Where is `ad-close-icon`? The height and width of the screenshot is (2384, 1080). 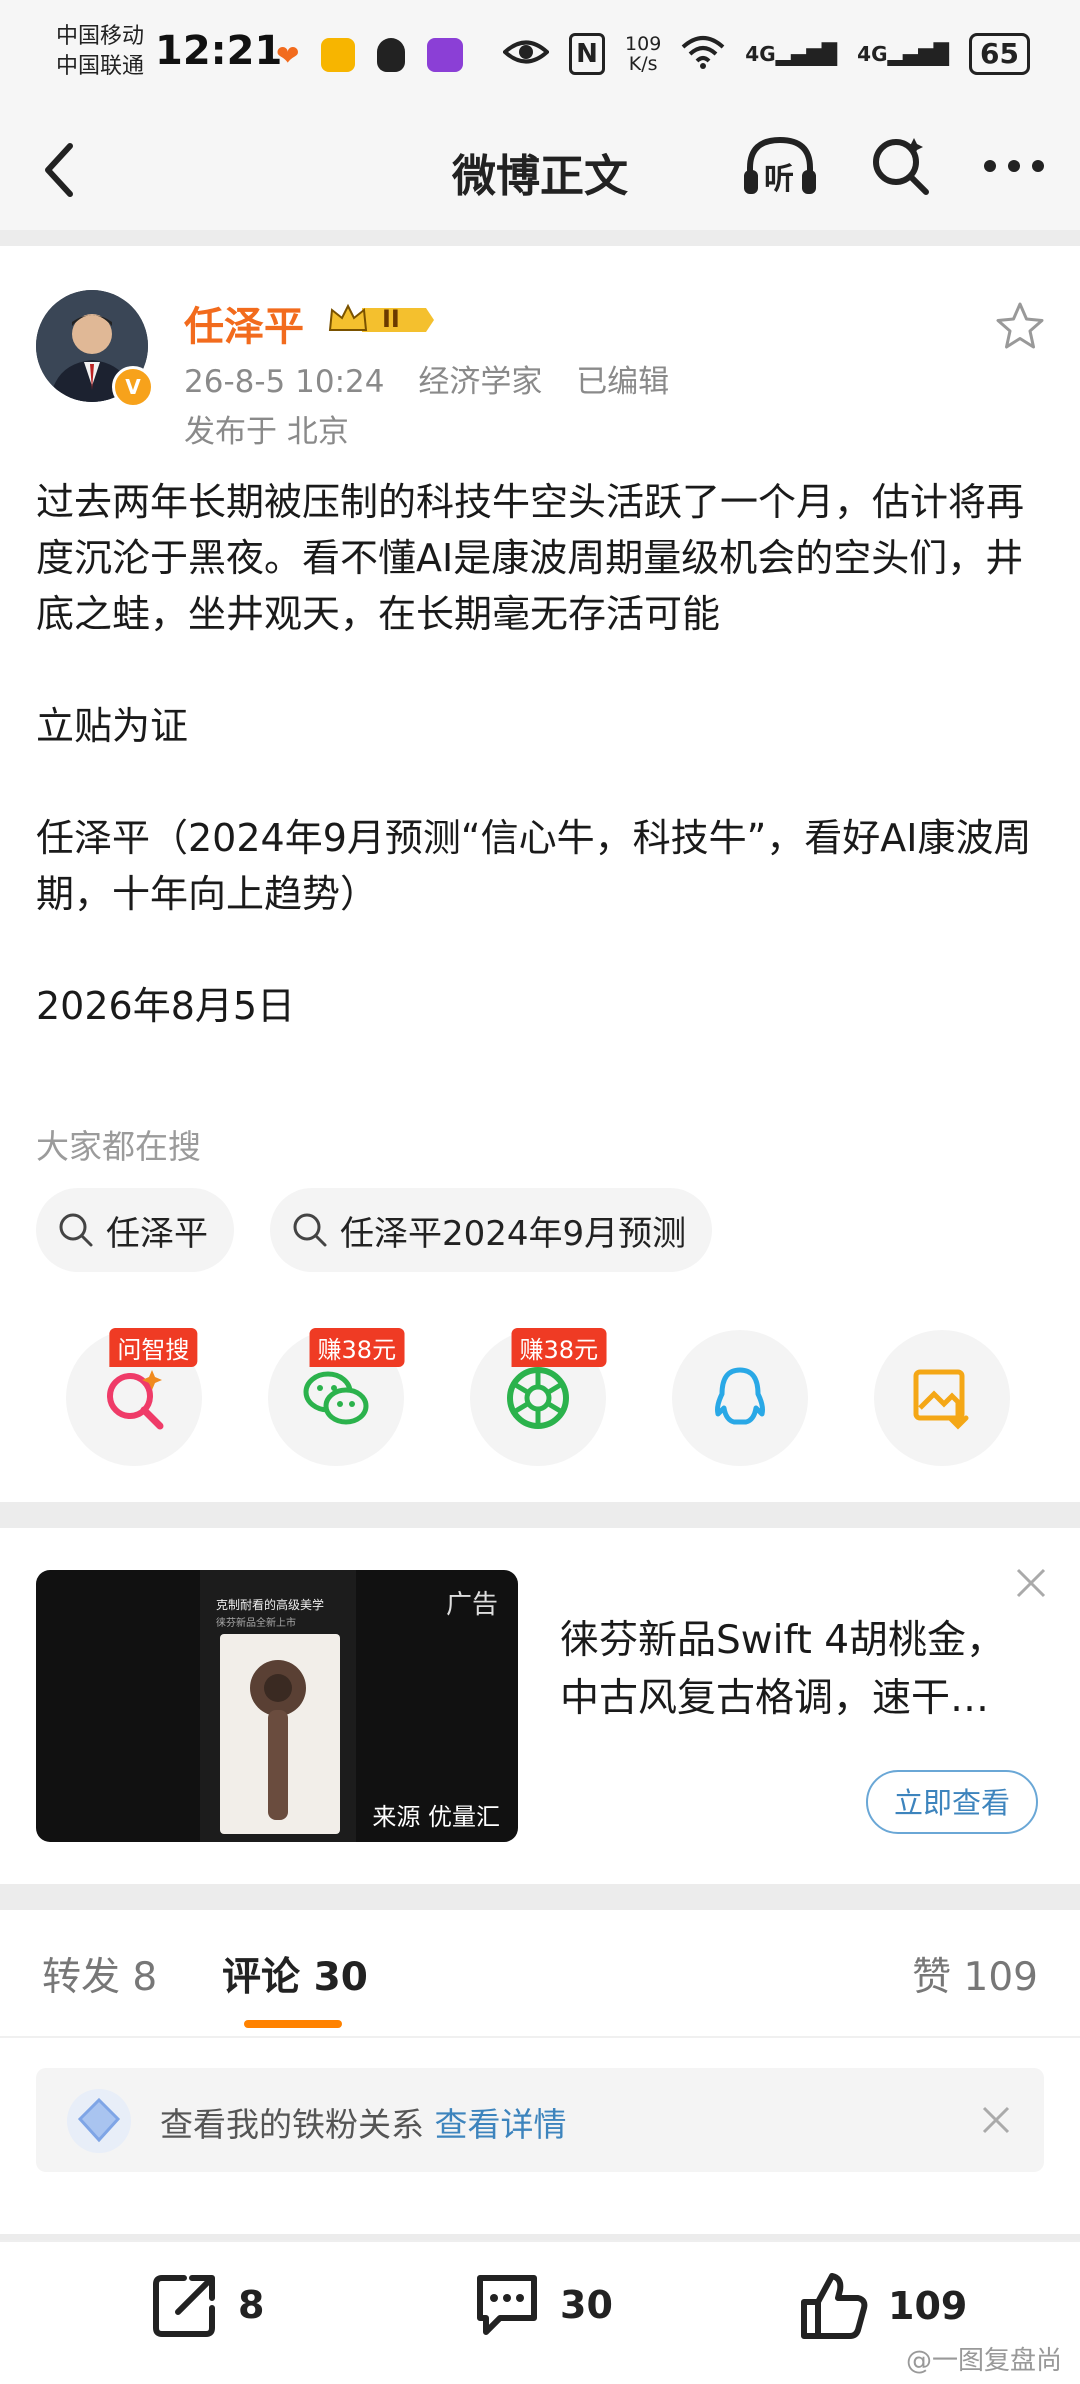 ad-close-icon is located at coordinates (1031, 1583).